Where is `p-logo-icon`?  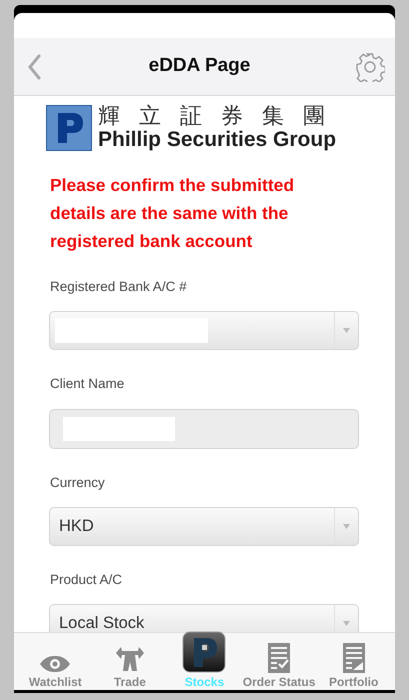
p-logo-icon is located at coordinates (204, 652).